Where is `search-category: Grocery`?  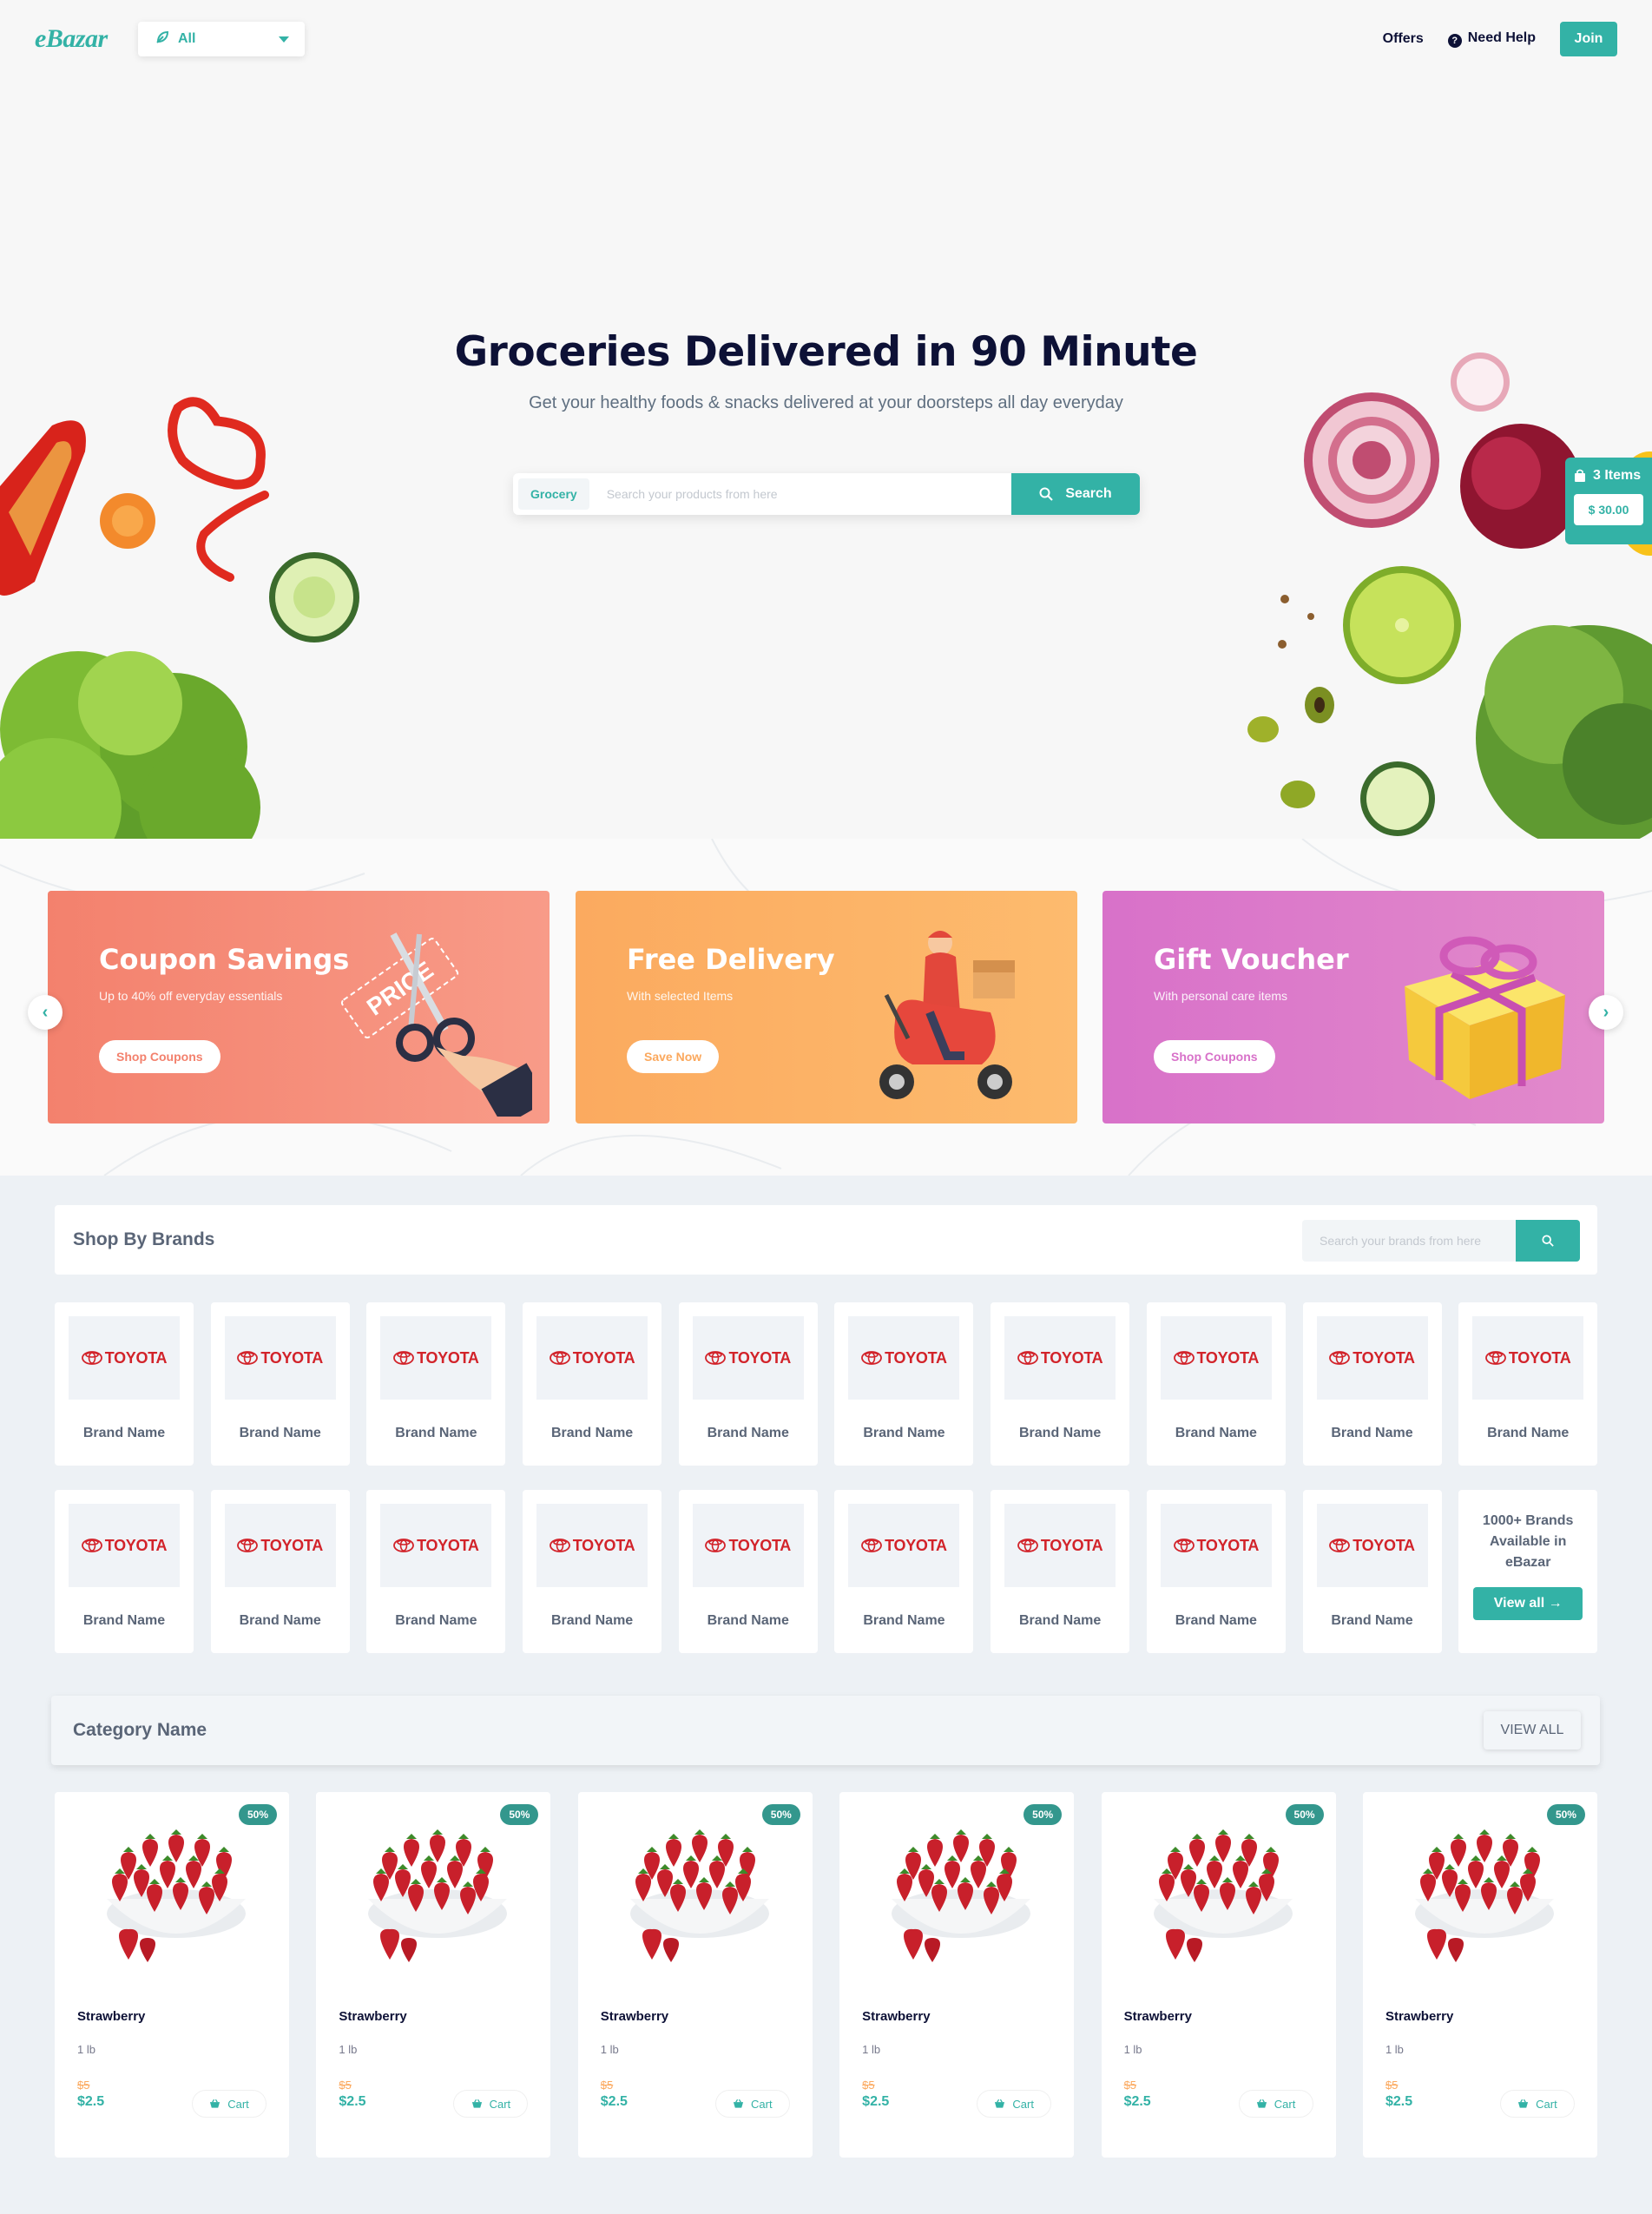
search-category: Grocery is located at coordinates (553, 494).